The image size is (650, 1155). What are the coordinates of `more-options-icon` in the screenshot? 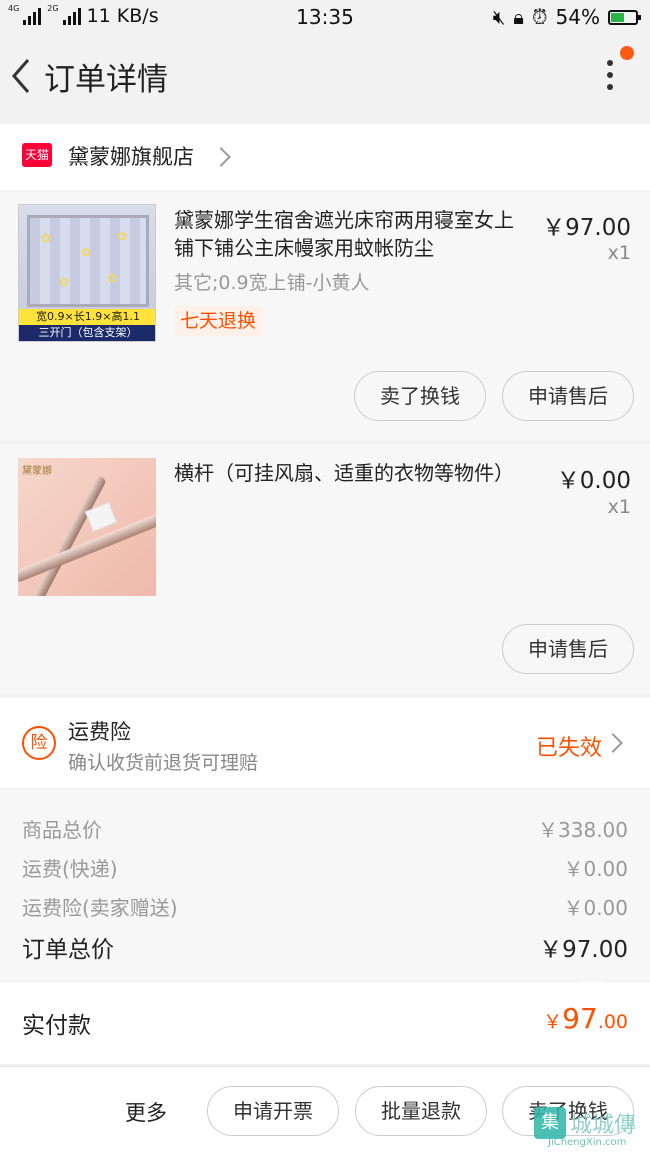 It's located at (616, 72).